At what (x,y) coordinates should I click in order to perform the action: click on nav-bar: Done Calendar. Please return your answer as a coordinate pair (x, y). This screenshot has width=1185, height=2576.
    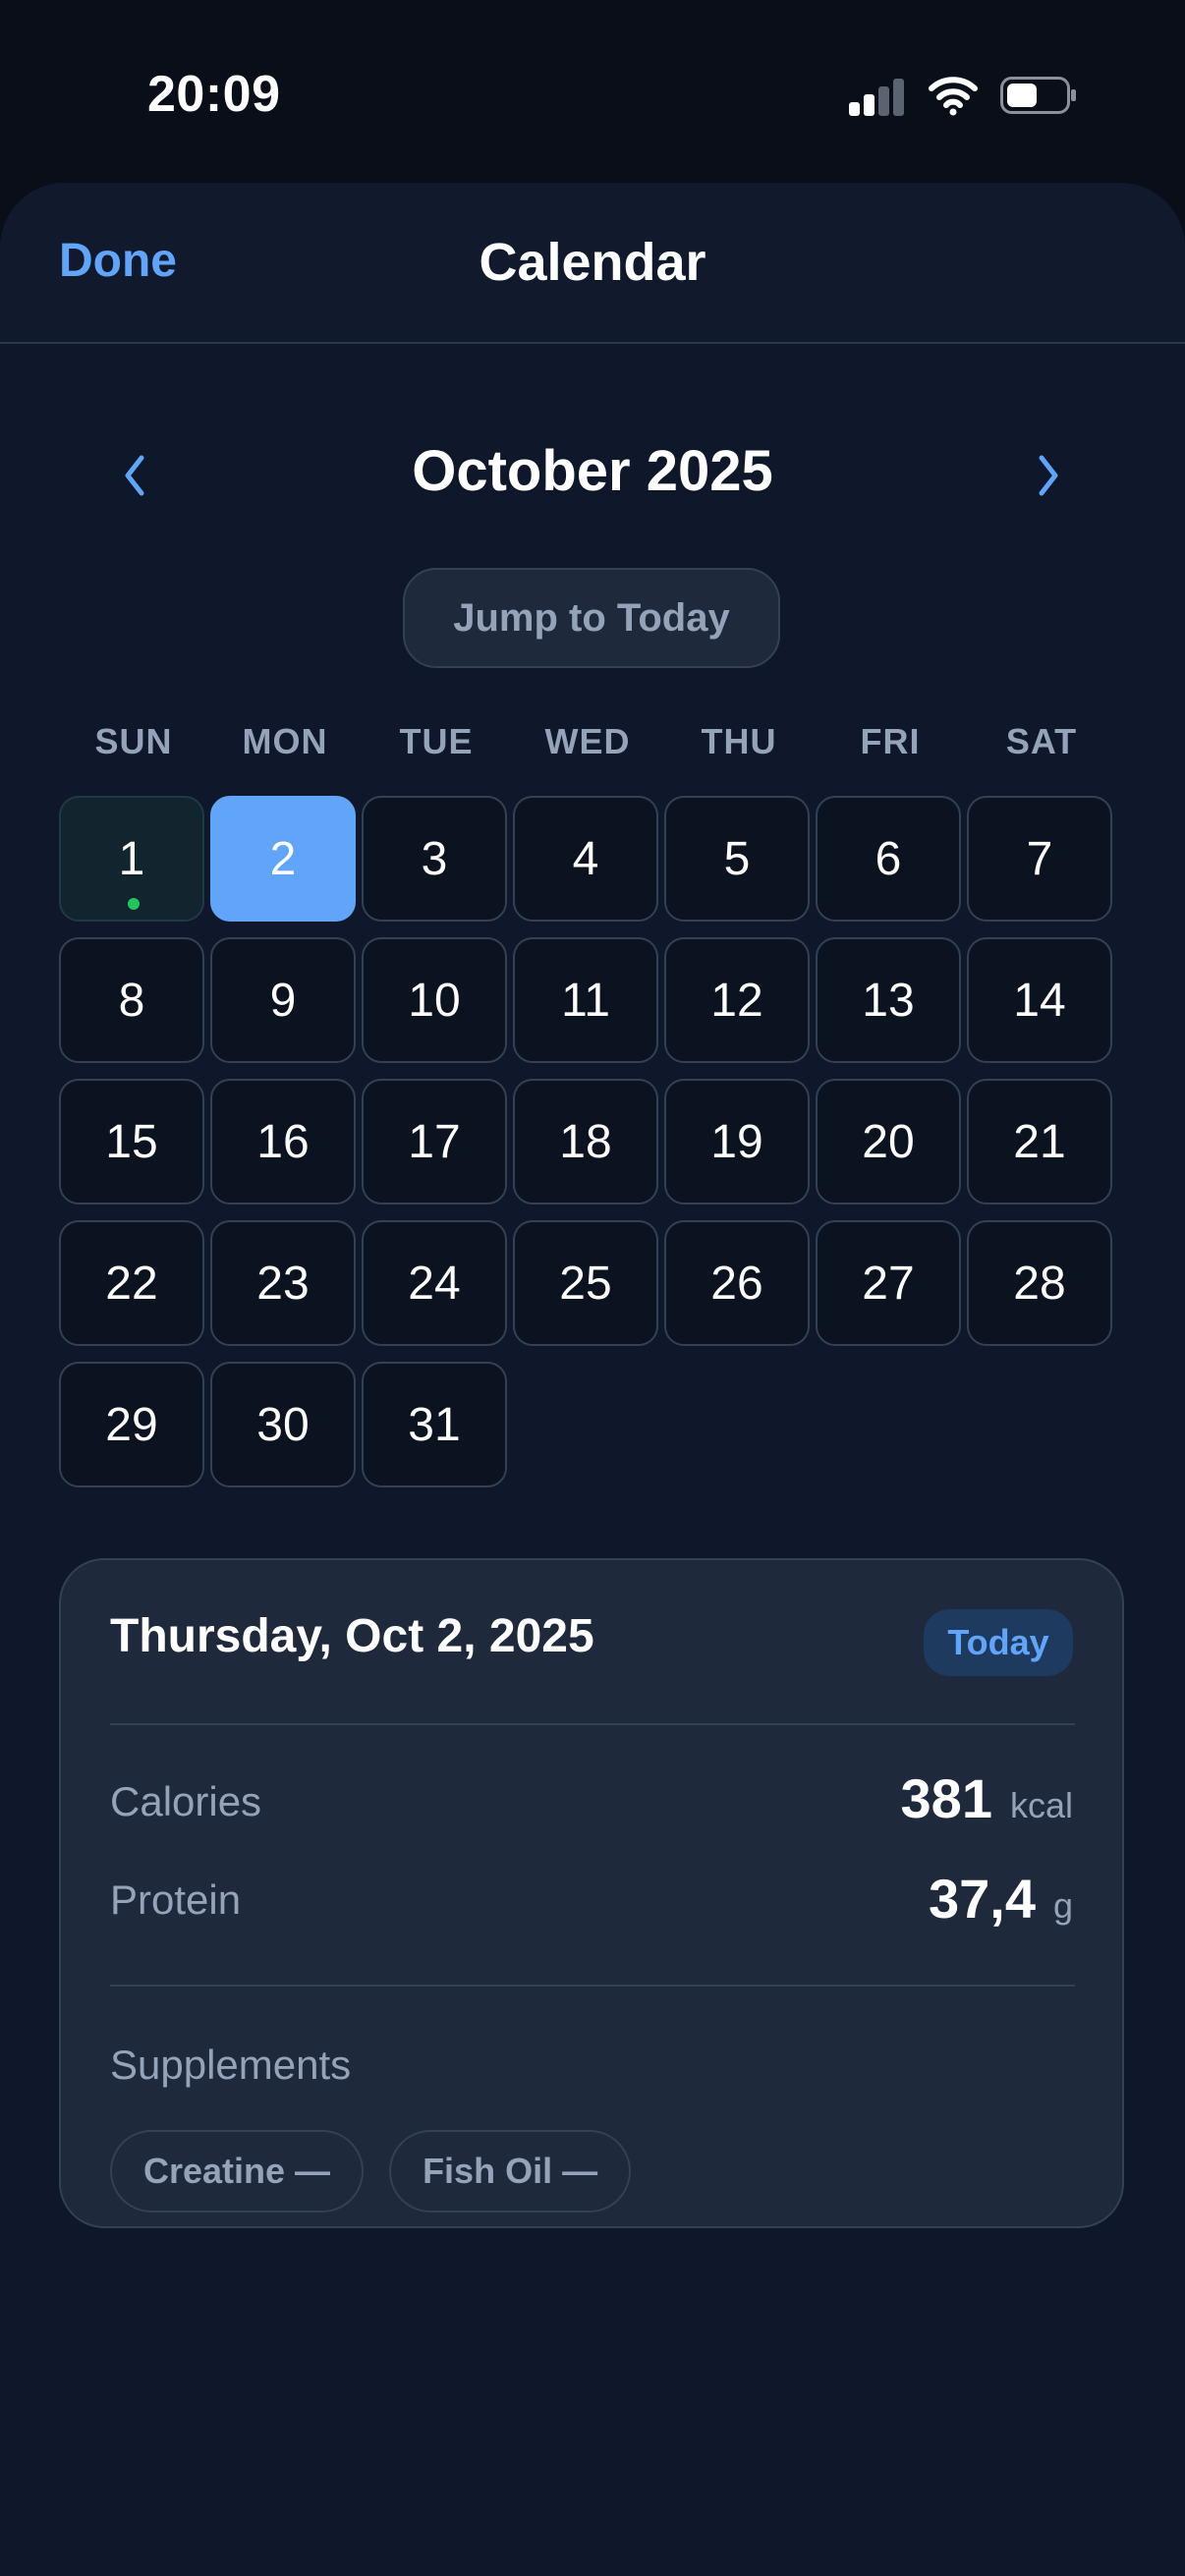
    Looking at the image, I should click on (592, 263).